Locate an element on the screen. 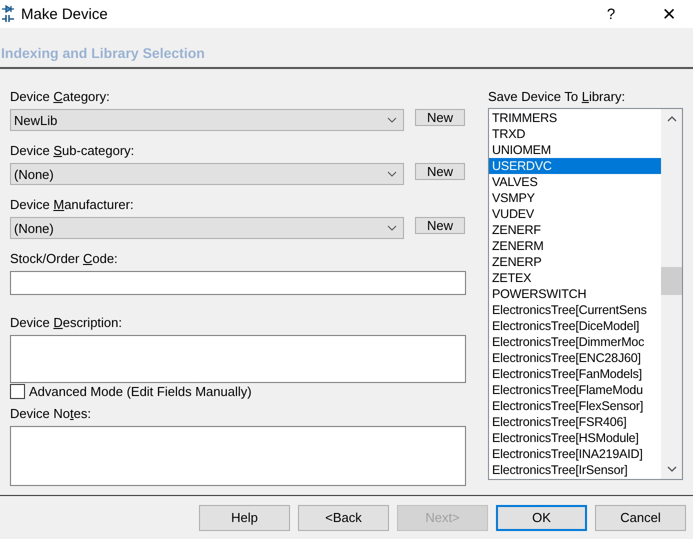 The height and width of the screenshot is (539, 693). field-label: Stock/Order Code: is located at coordinates (64, 259).